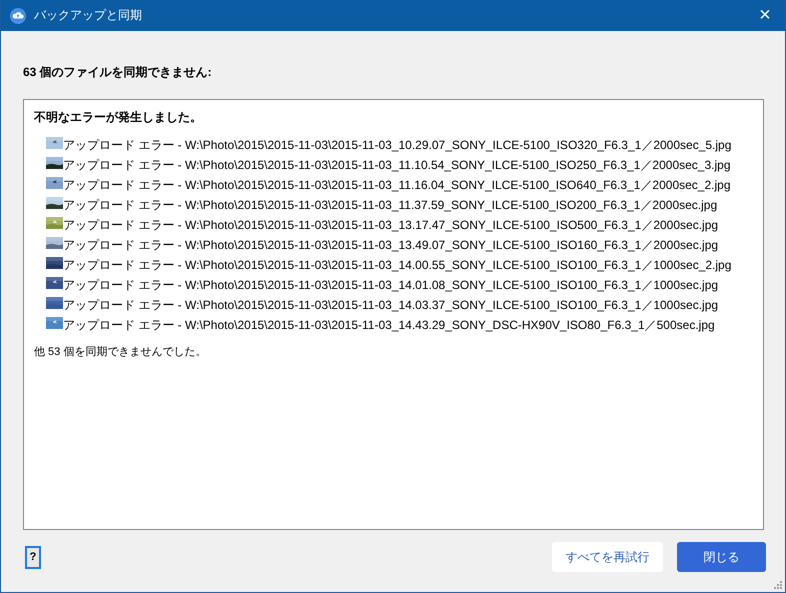  What do you see at coordinates (607, 557) in the screenshot?
I see `retry-all-button: すべてを再試行` at bounding box center [607, 557].